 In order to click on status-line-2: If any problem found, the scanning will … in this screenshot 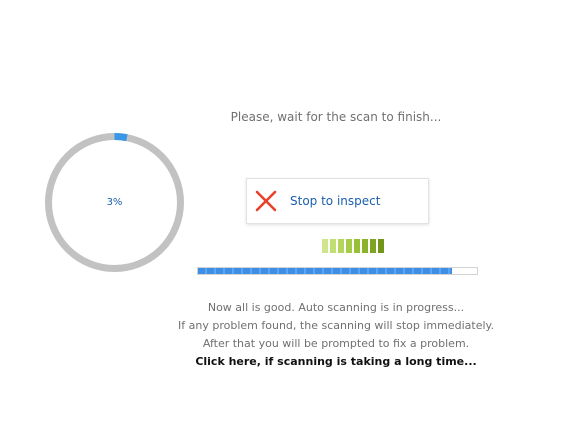, I will do `click(336, 325)`.